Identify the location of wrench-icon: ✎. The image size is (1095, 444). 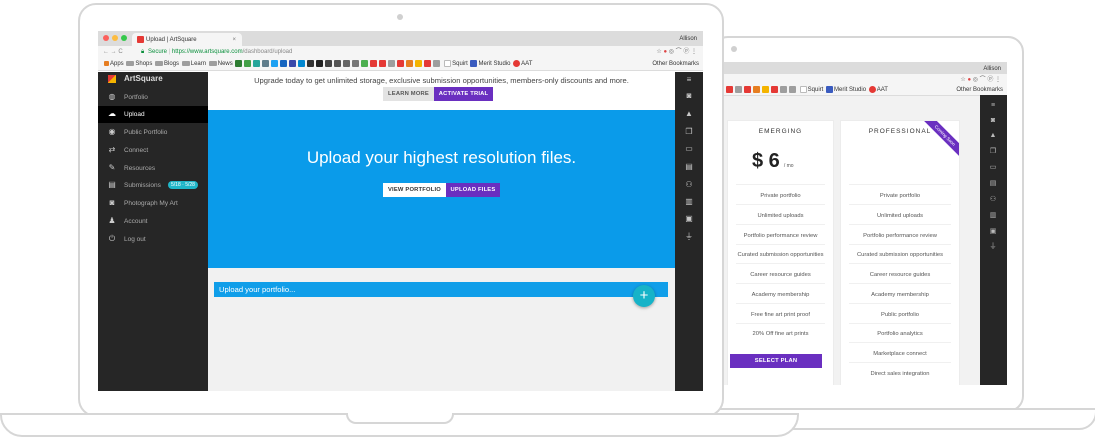
(112, 167).